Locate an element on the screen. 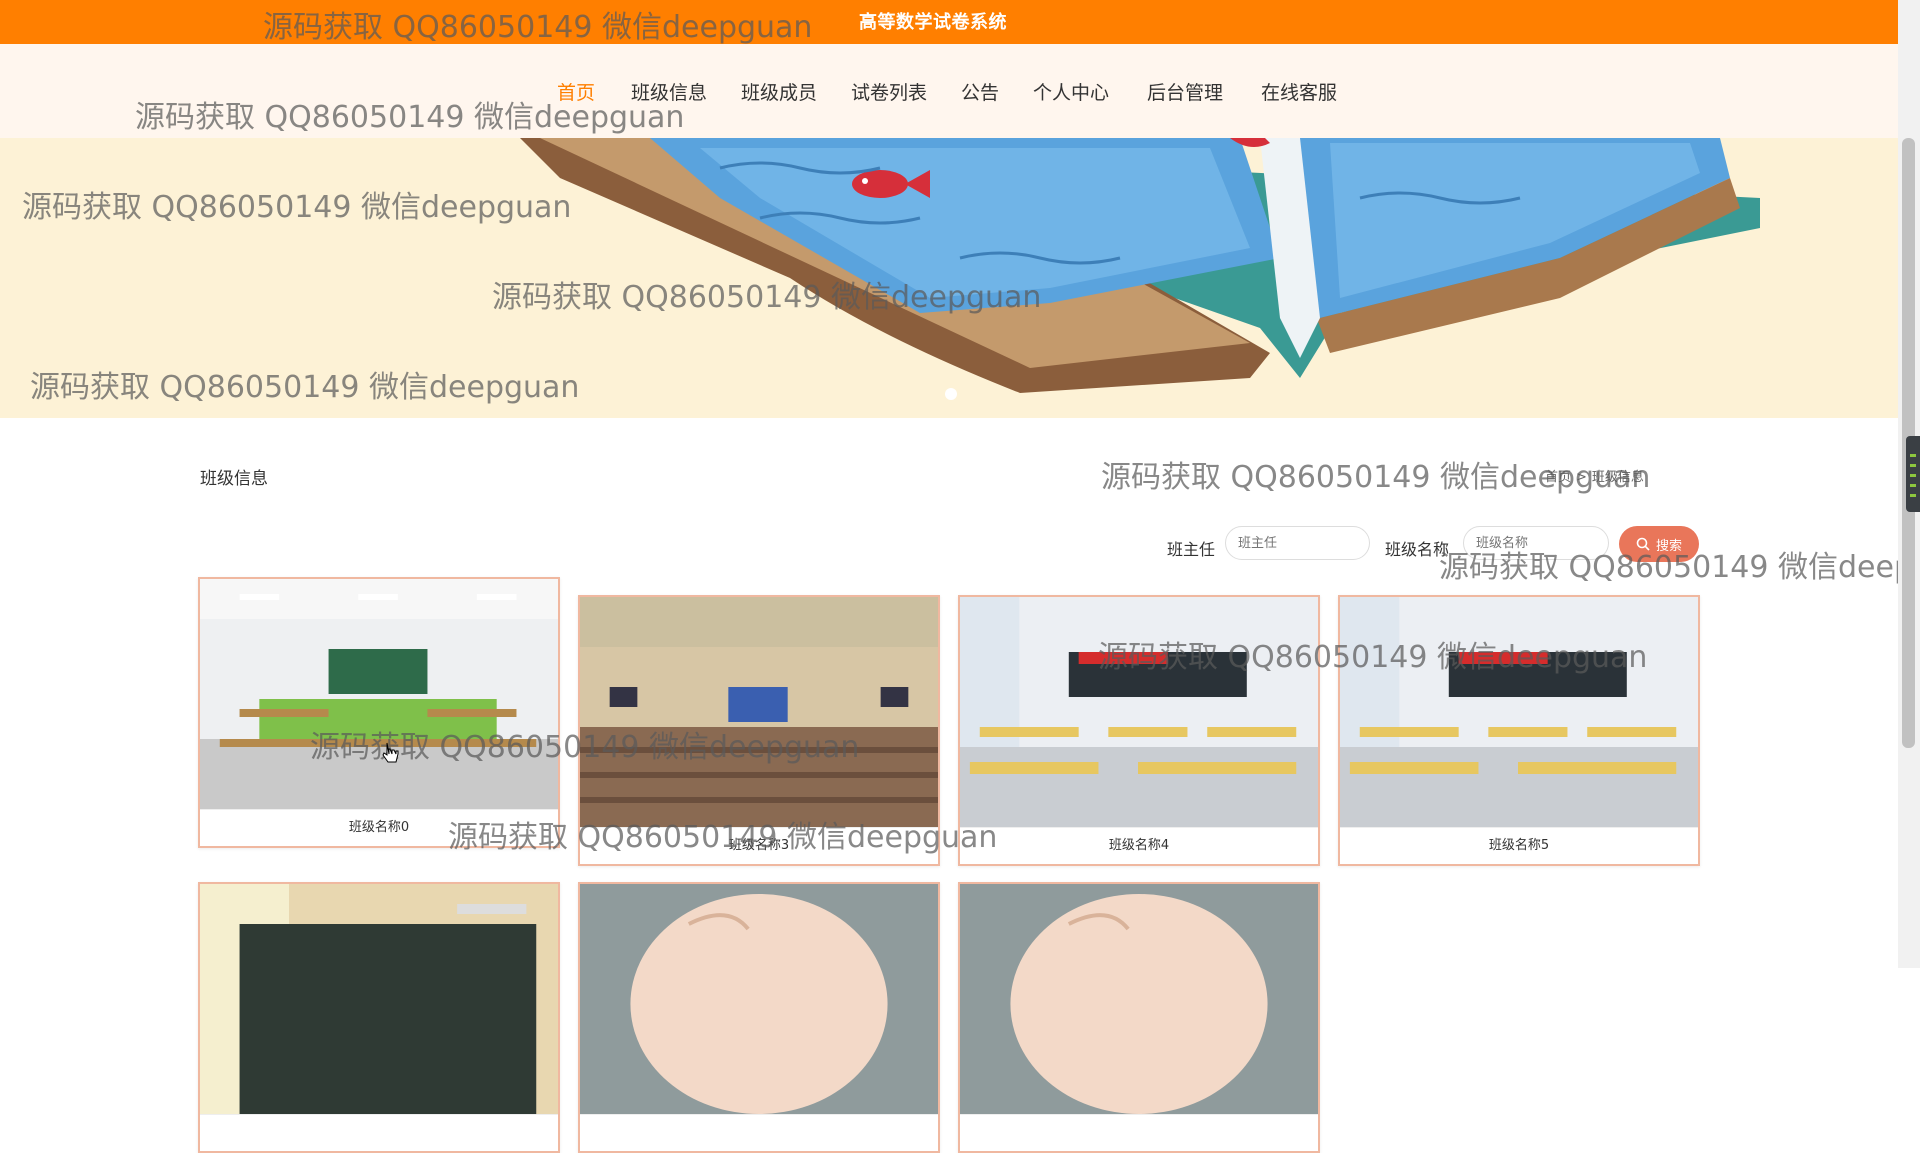 The height and width of the screenshot is (1153, 1920). class-name: 班级名称3 is located at coordinates (759, 845).